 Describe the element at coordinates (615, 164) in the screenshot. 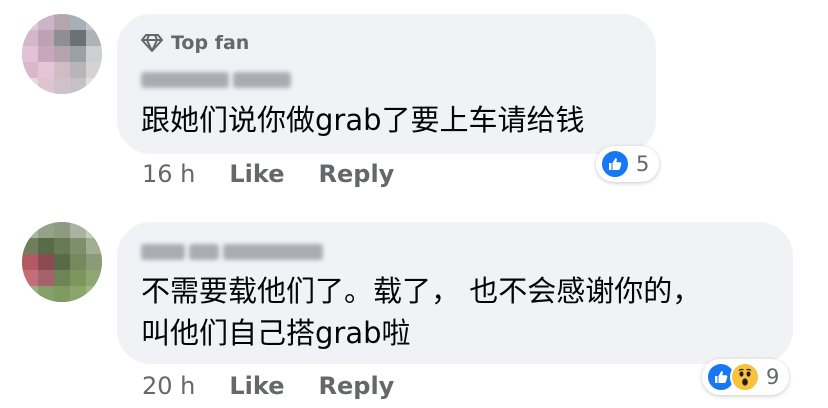

I see `like-reaction-icon` at that location.